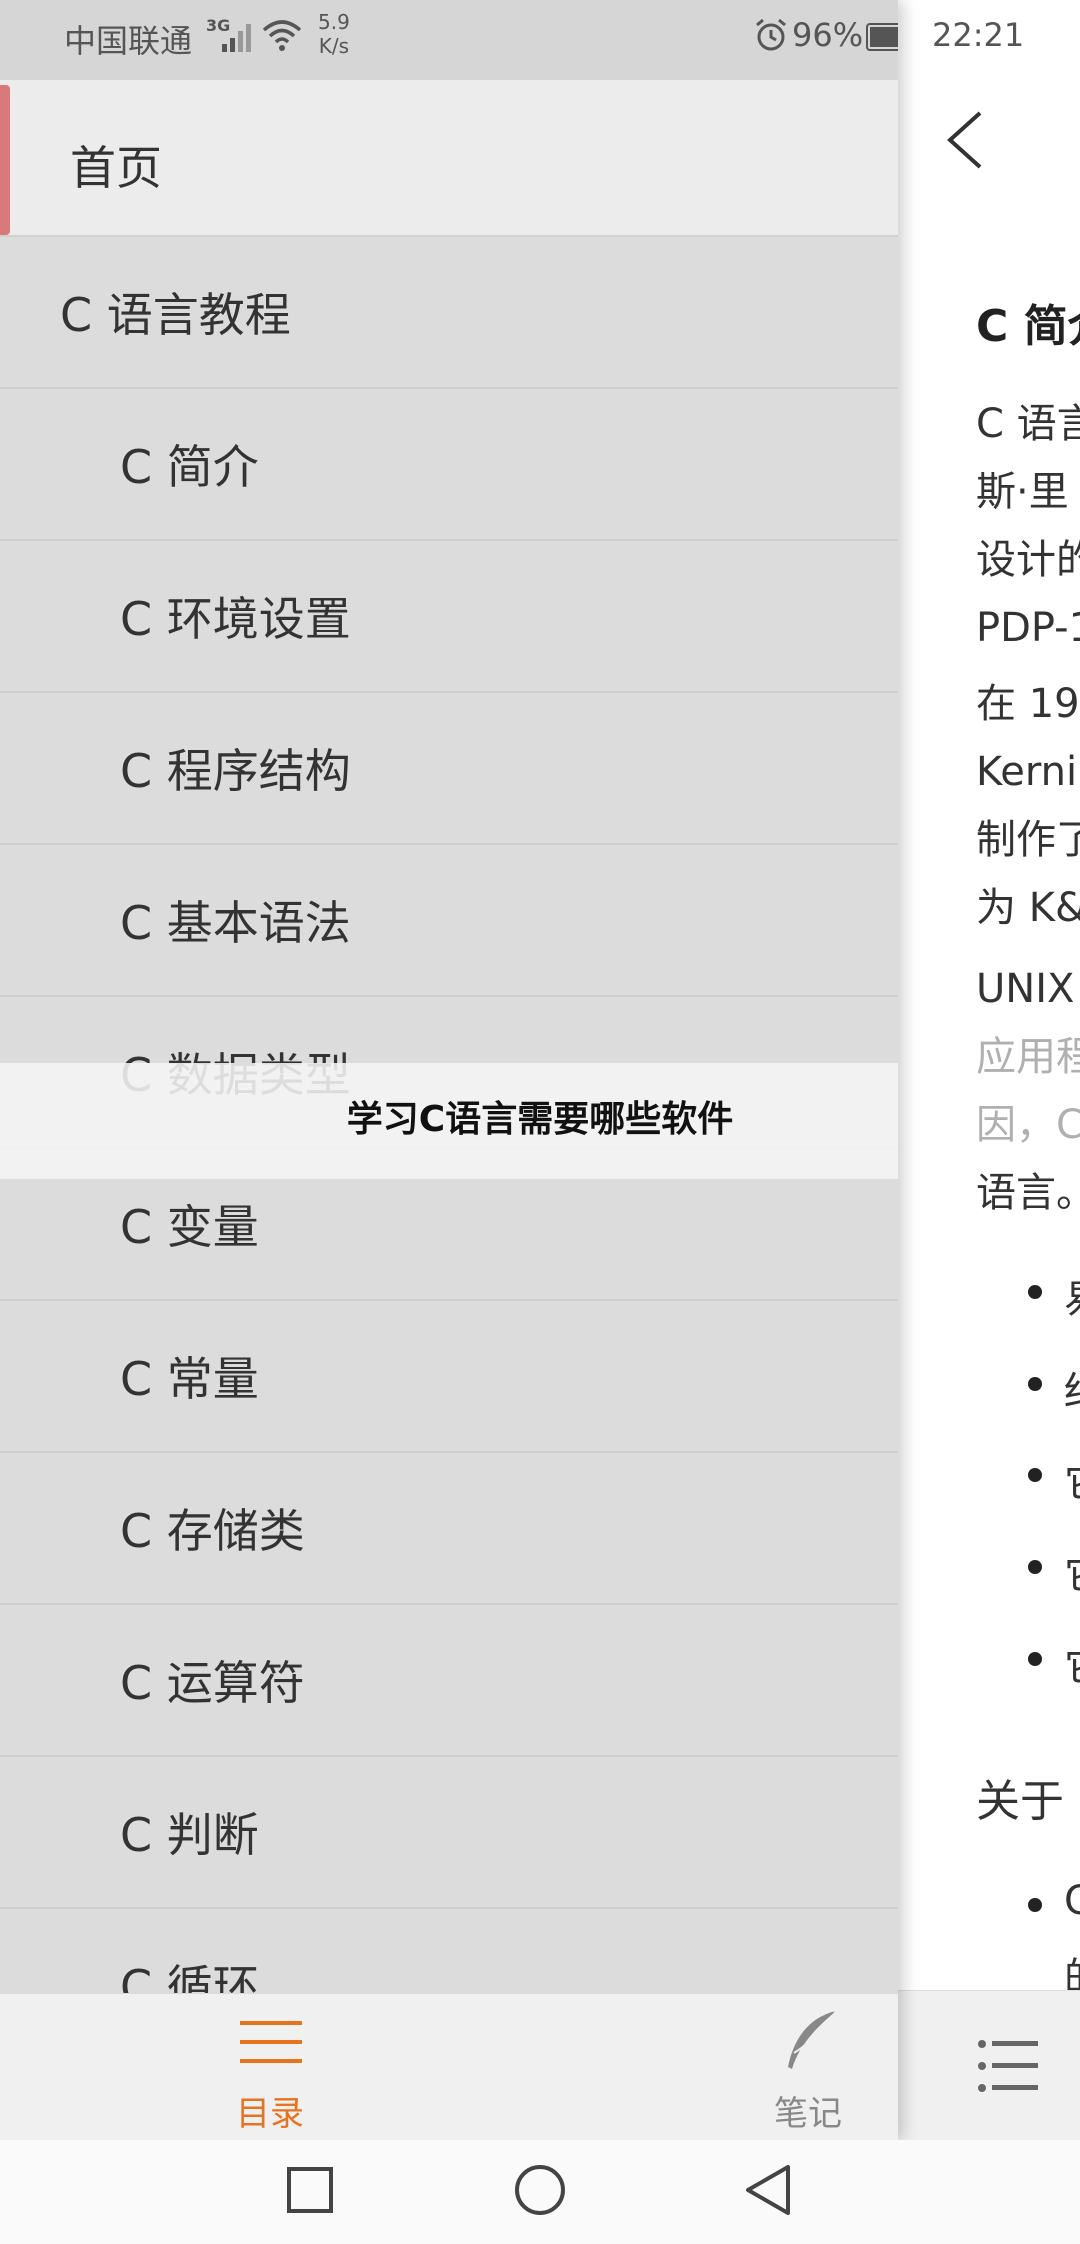  I want to click on toc-item: C 存储类, so click(449, 1529).